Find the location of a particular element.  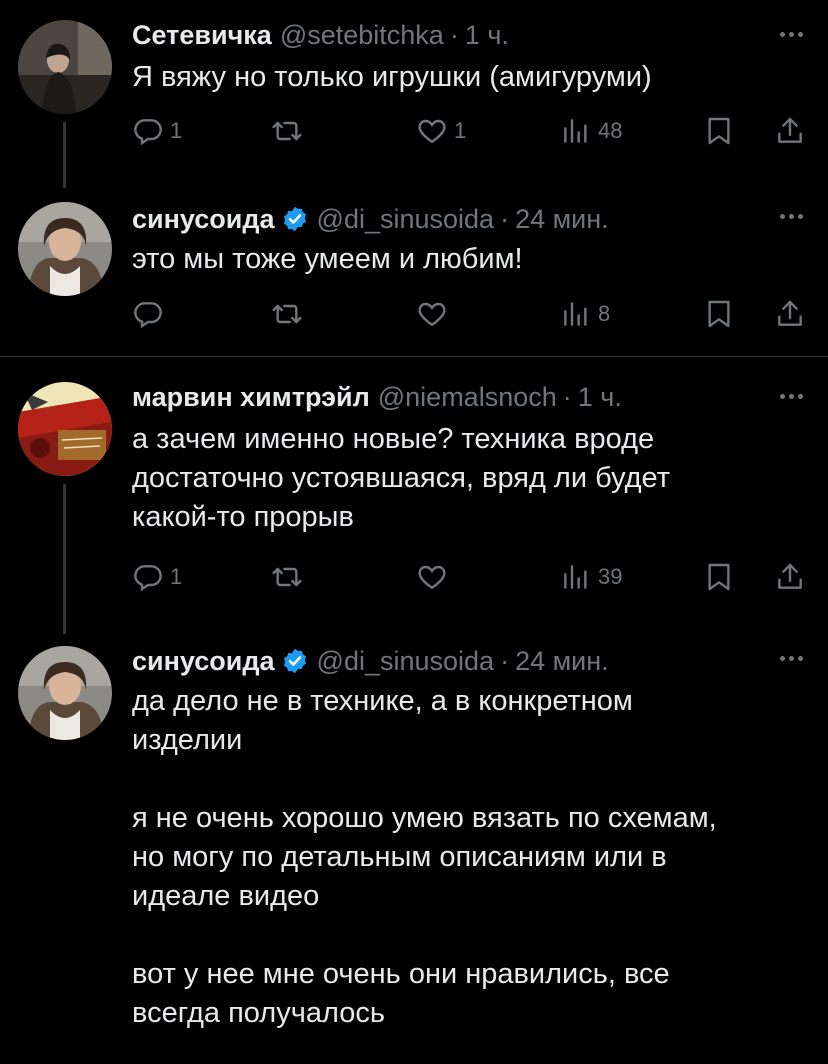

author-handle: @niemalsnoch is located at coordinates (467, 397).